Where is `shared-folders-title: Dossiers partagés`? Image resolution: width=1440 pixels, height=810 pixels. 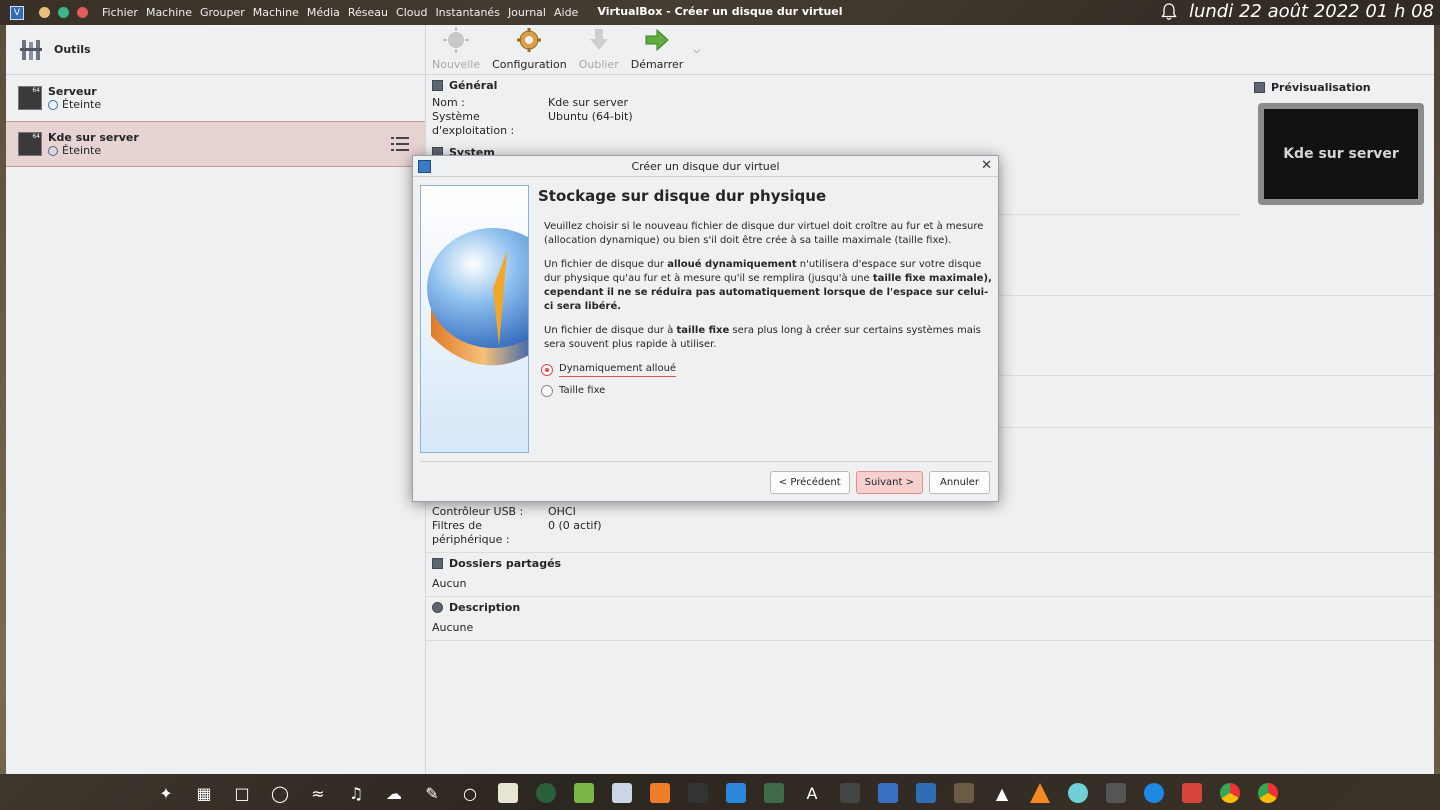
shared-folders-title: Dossiers partagés is located at coordinates (930, 563).